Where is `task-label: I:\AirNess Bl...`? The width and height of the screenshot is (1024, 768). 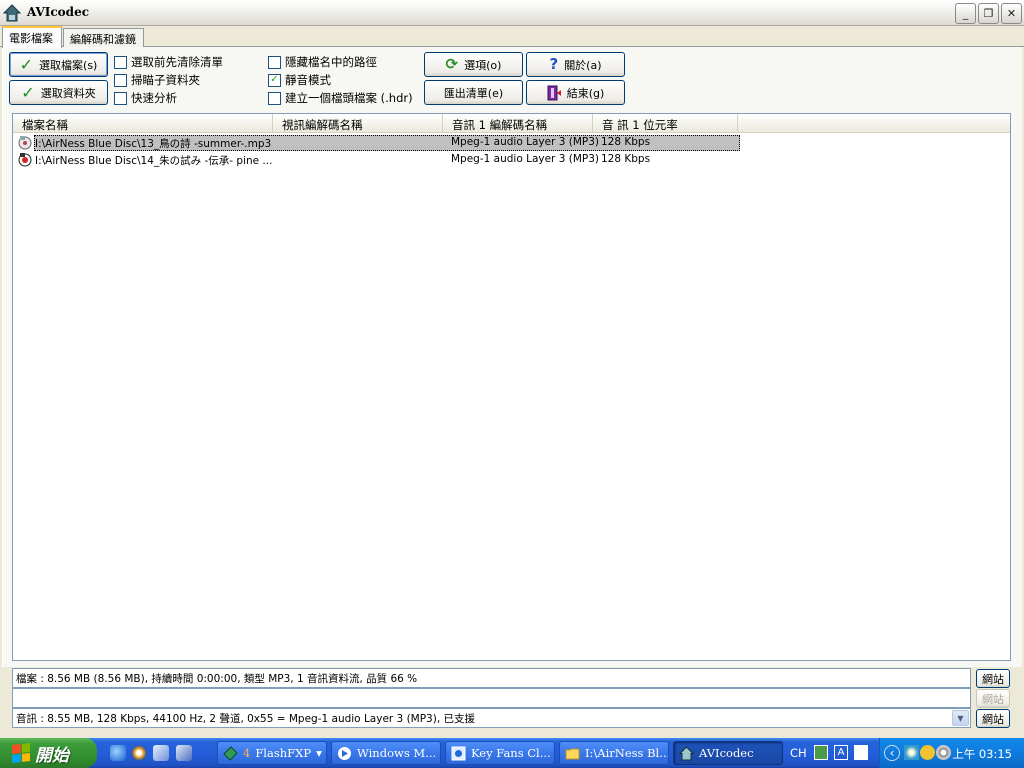 task-label: I:\AirNess Bl... is located at coordinates (627, 753).